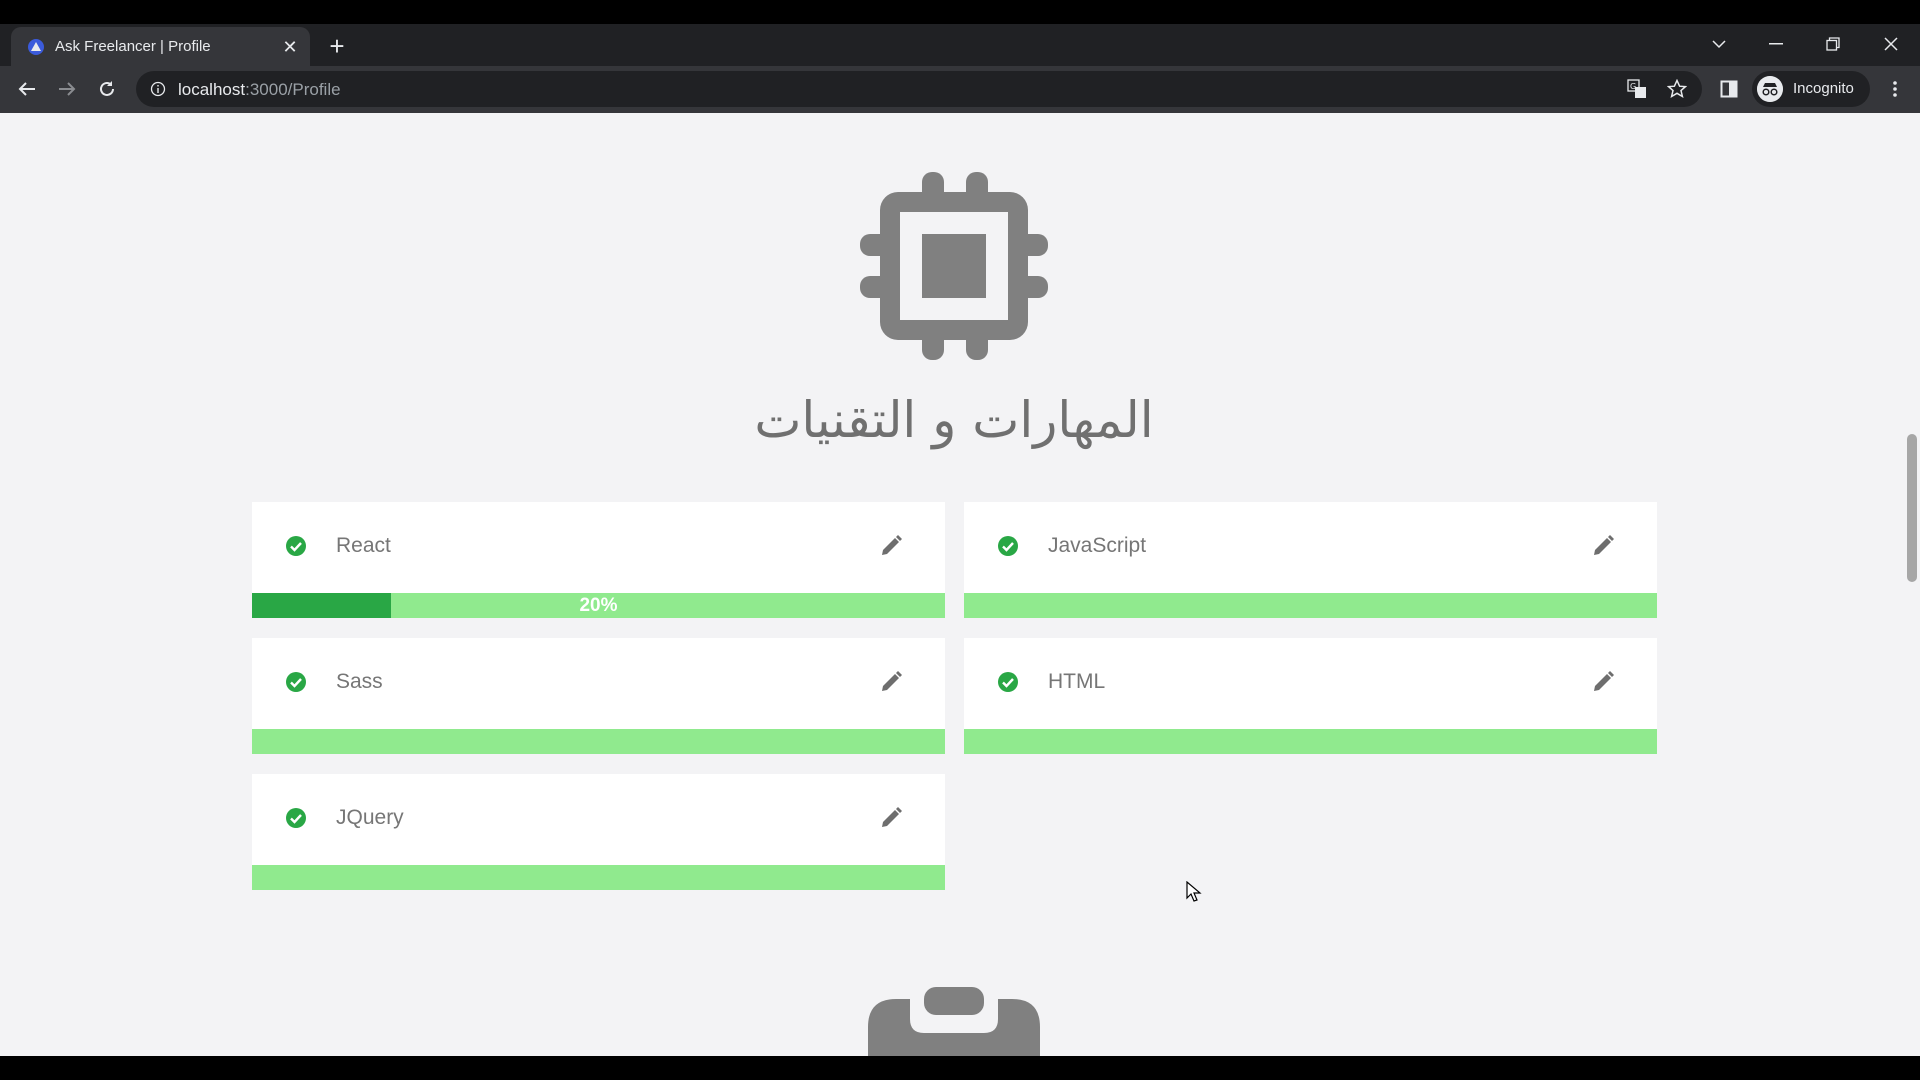  What do you see at coordinates (1770, 89) in the screenshot?
I see `incognito-icon` at bounding box center [1770, 89].